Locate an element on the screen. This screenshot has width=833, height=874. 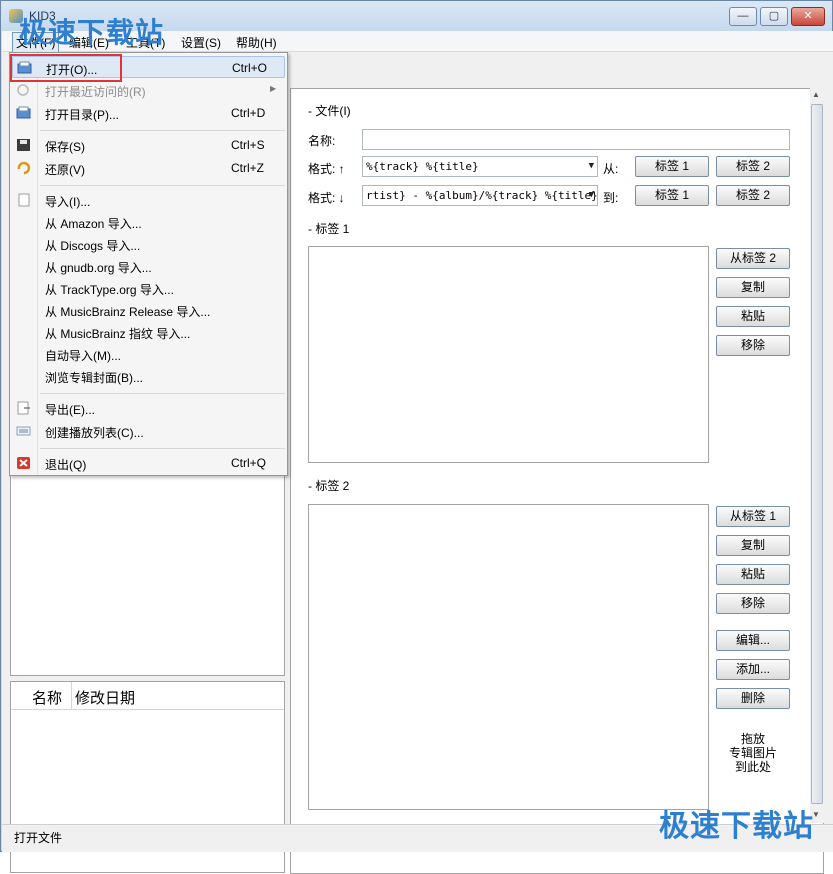
tag2-section-title: 标签 2 is located at coordinates (332, 486).